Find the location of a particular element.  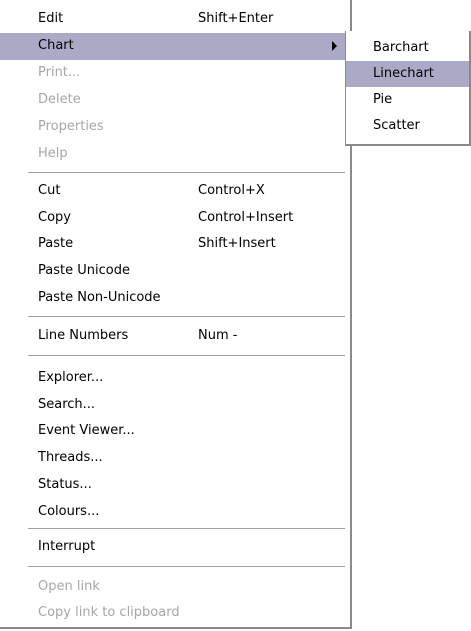

submenu-item-label: Linechart is located at coordinates (403, 73).